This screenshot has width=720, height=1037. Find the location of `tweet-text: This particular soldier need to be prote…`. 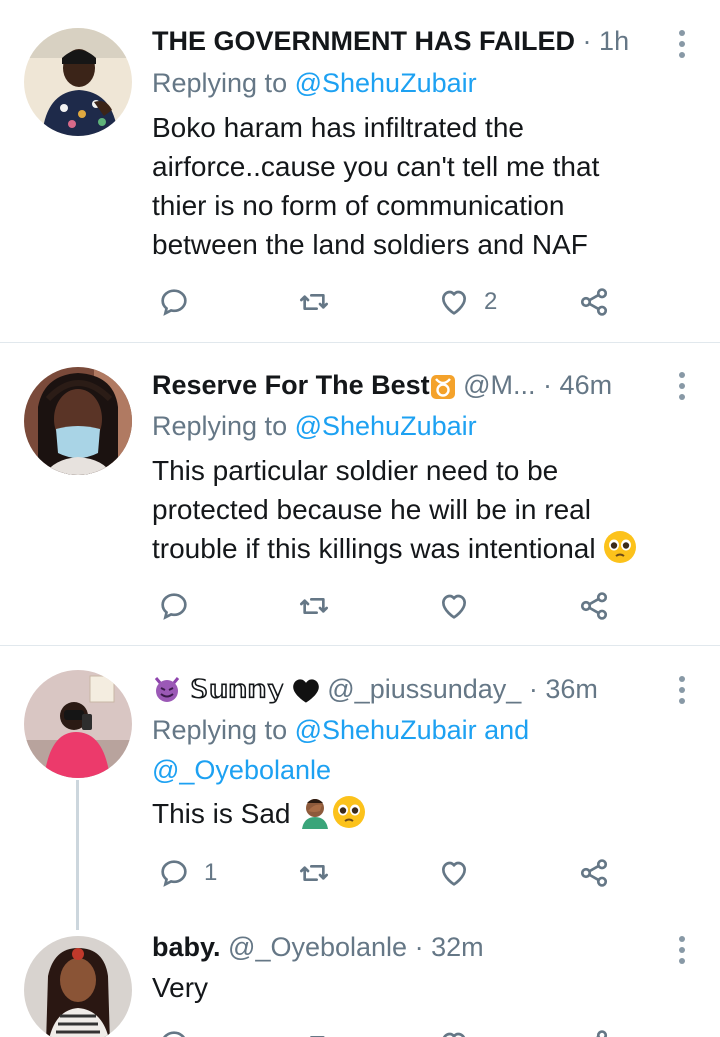

tweet-text: This particular soldier need to be prote… is located at coordinates (422, 512).